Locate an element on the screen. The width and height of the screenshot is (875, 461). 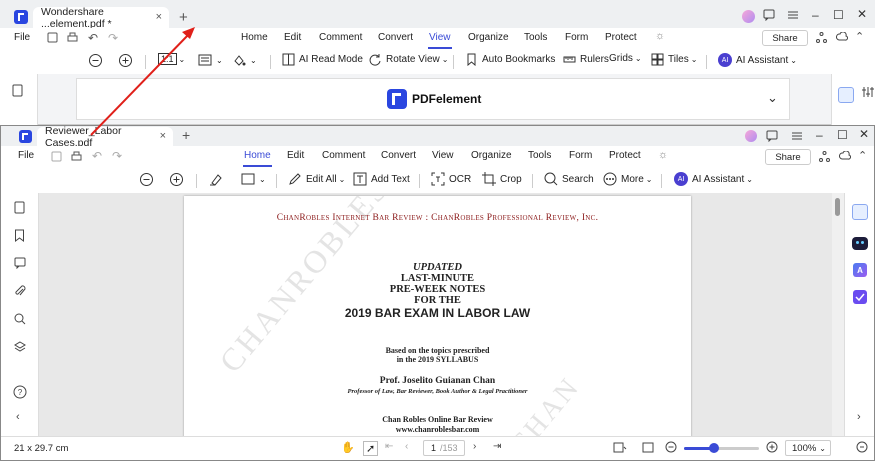
annotation-arrow is located at coordinates (142, 81).